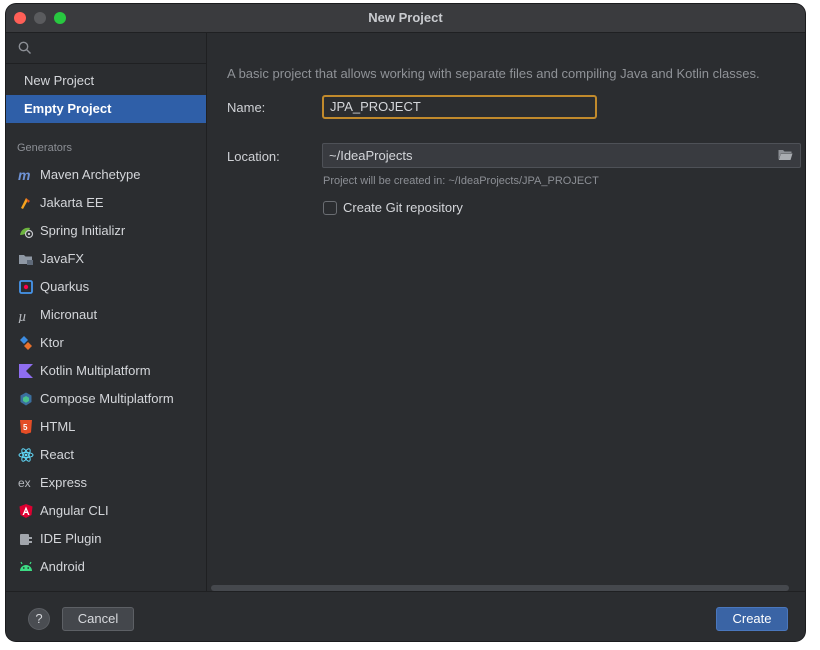  I want to click on ktor-icon, so click(26, 343).